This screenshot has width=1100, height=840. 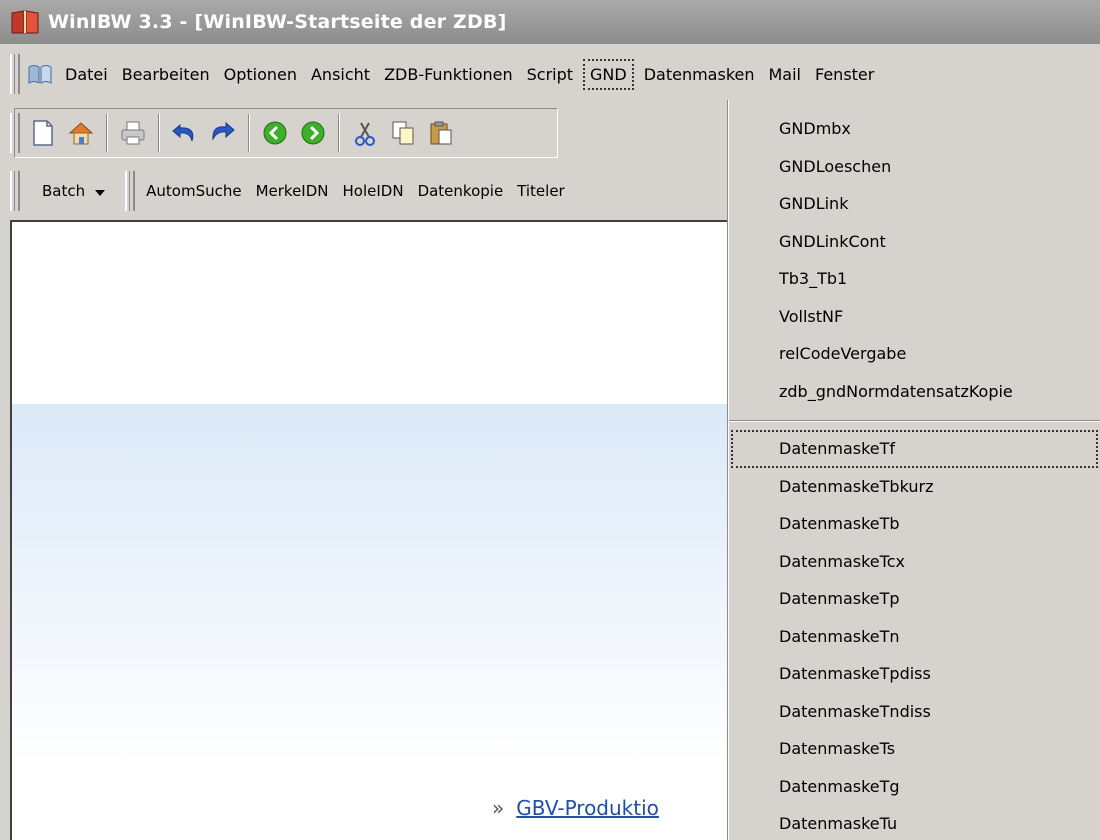 I want to click on print-icon, so click(x=133, y=133).